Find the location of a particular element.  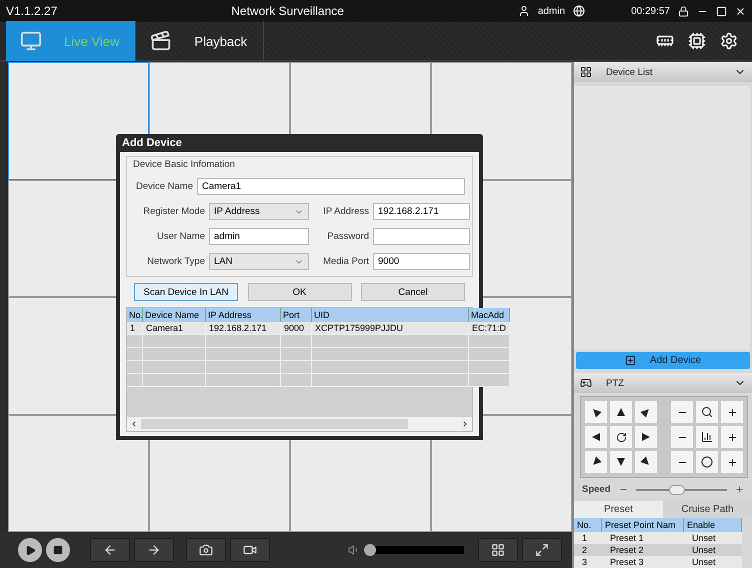

table-cell: Preset 1 is located at coordinates (643, 538).